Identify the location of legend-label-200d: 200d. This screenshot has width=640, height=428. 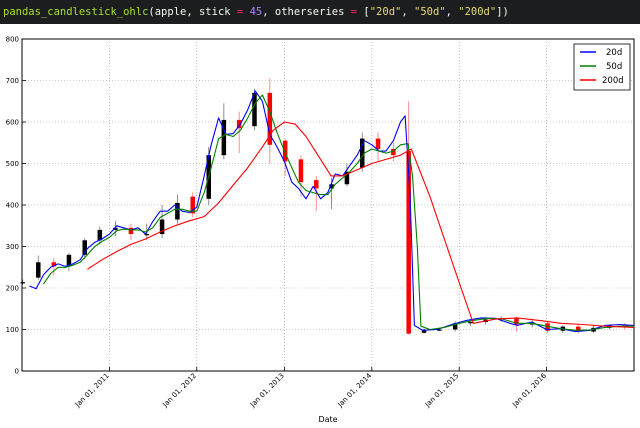
(613, 81).